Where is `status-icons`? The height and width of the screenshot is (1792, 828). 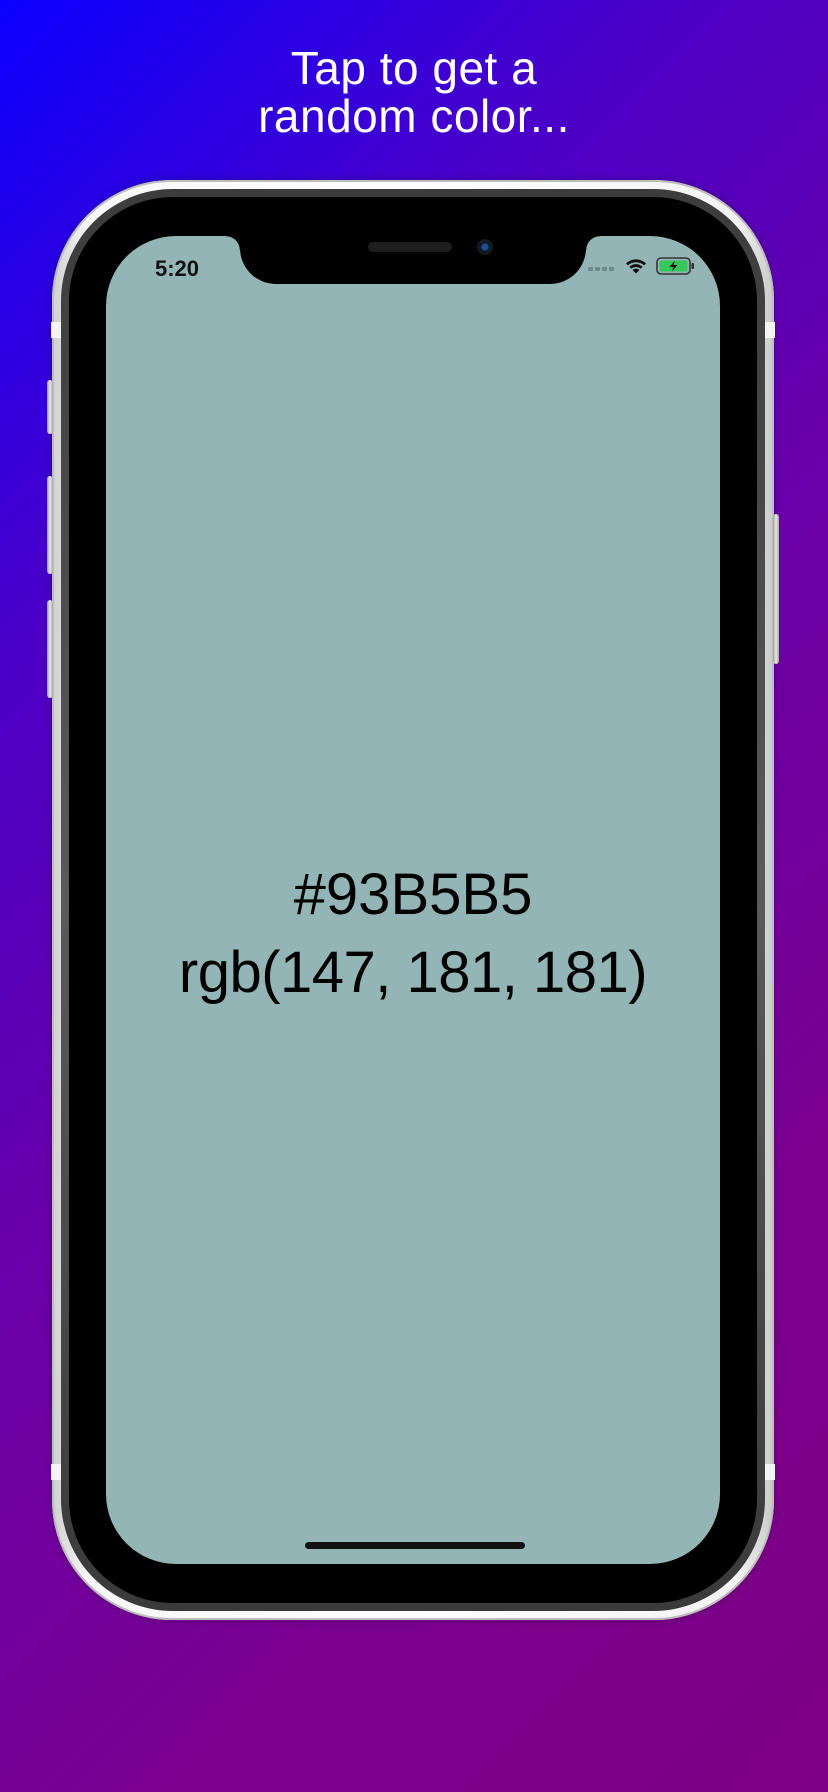
status-icons is located at coordinates (642, 268).